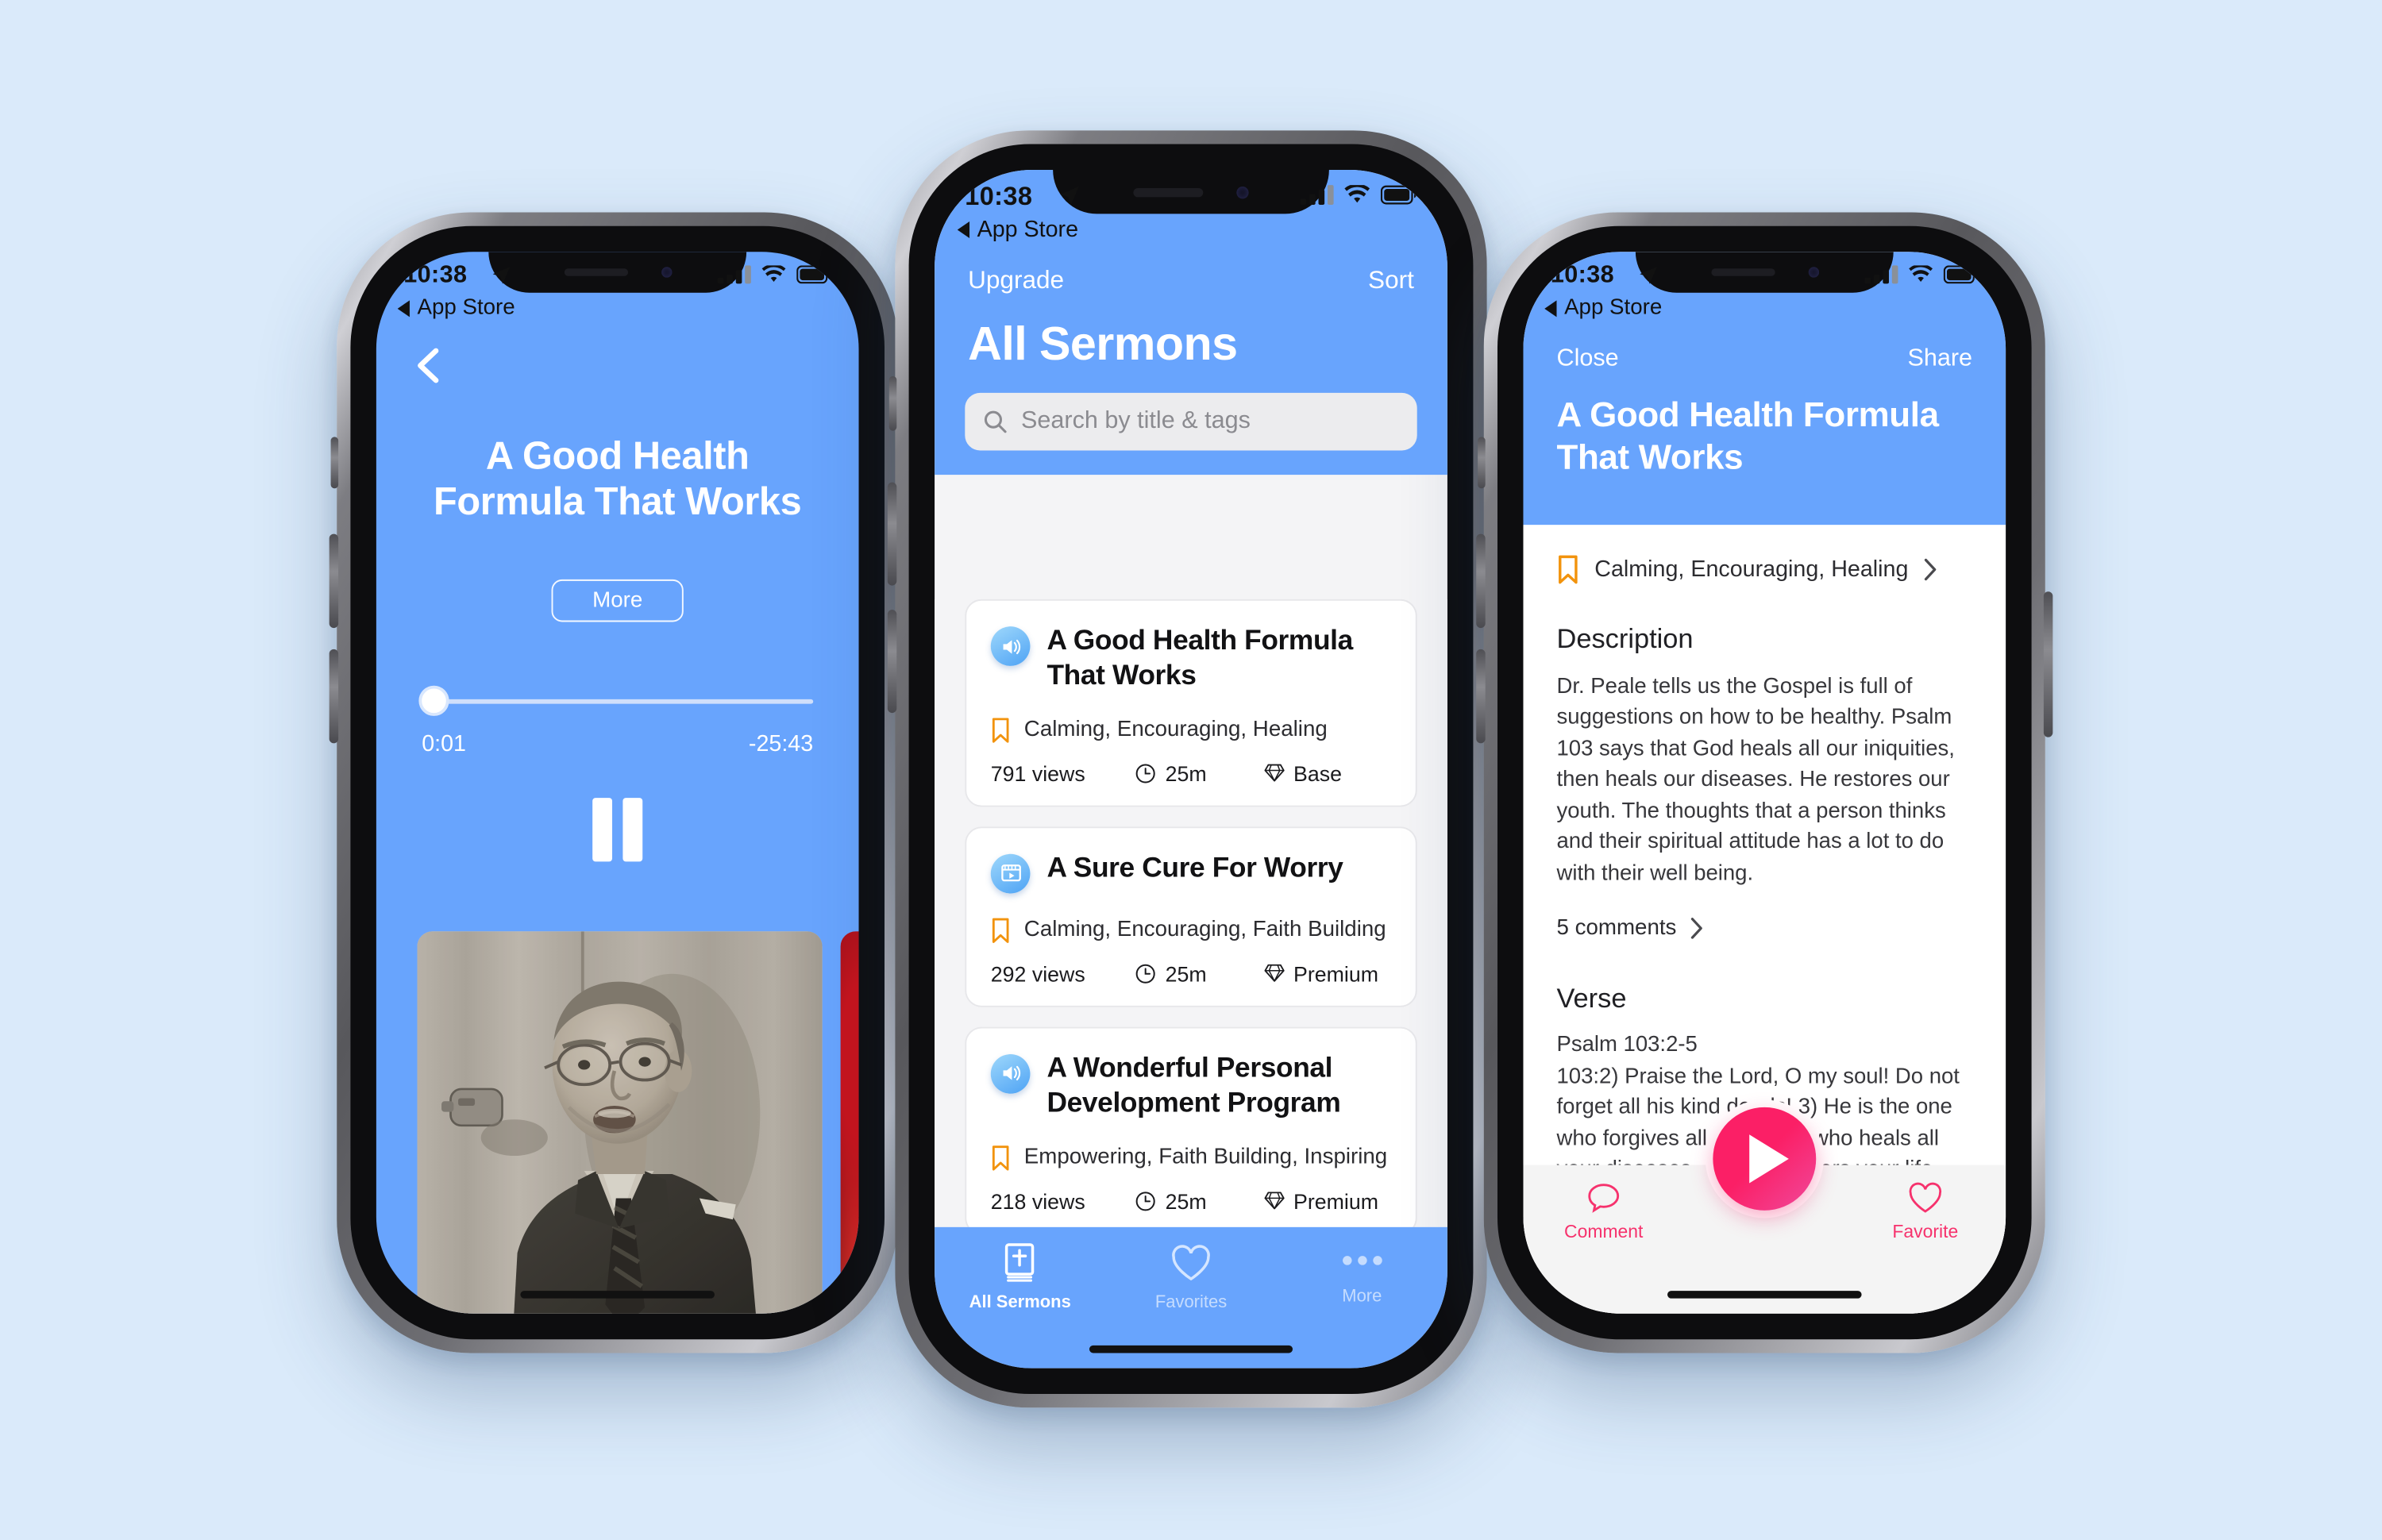  What do you see at coordinates (2048, 664) in the screenshot?
I see `power-button` at bounding box center [2048, 664].